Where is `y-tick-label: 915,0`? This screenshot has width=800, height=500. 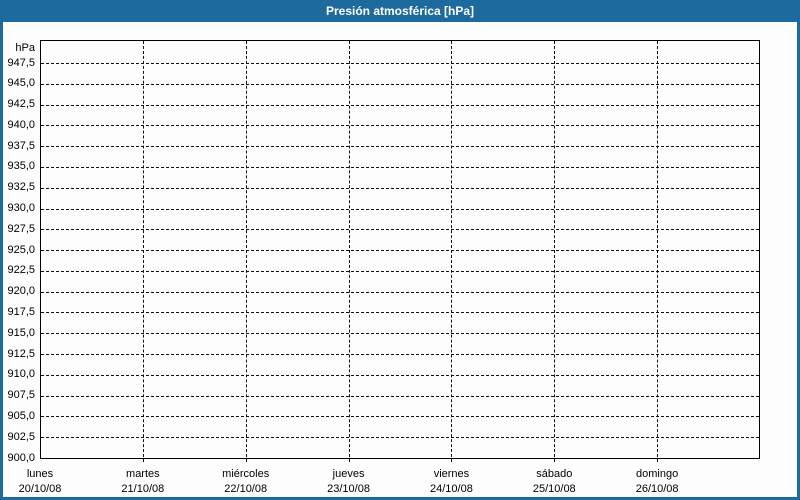
y-tick-label: 915,0 is located at coordinates (21, 332).